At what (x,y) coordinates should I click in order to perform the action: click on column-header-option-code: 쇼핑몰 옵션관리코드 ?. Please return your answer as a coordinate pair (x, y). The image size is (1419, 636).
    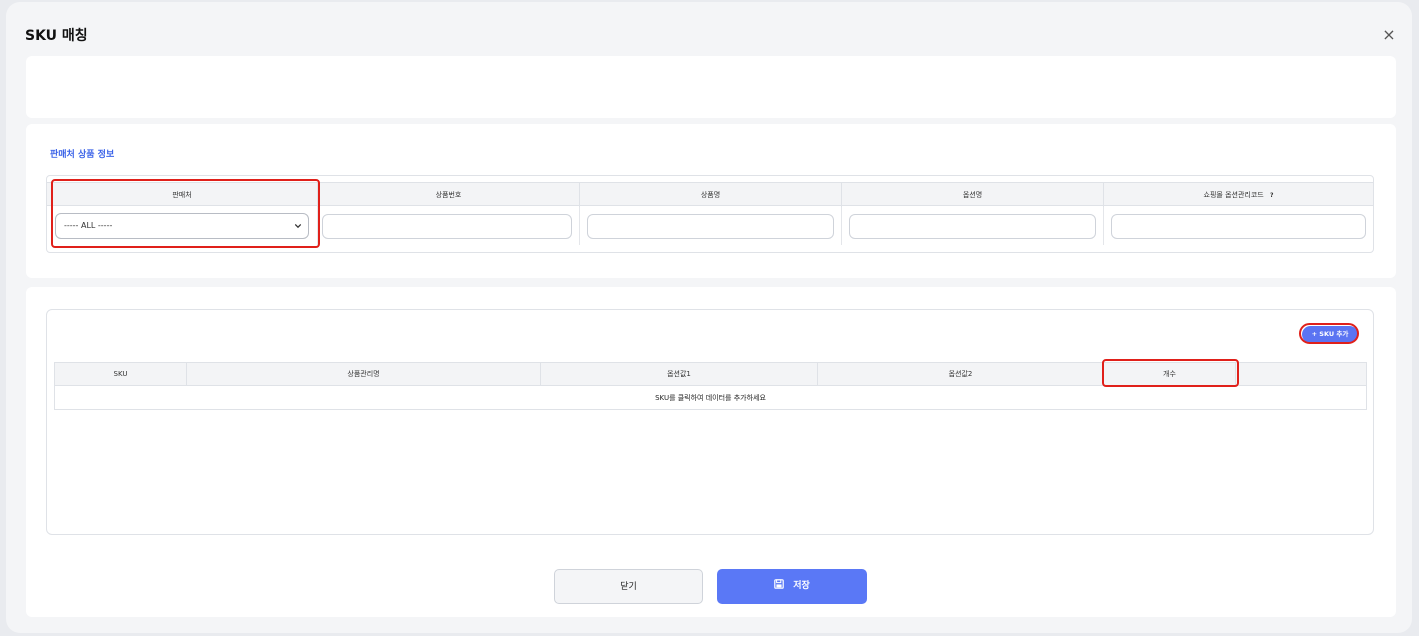
    Looking at the image, I should click on (1238, 195).